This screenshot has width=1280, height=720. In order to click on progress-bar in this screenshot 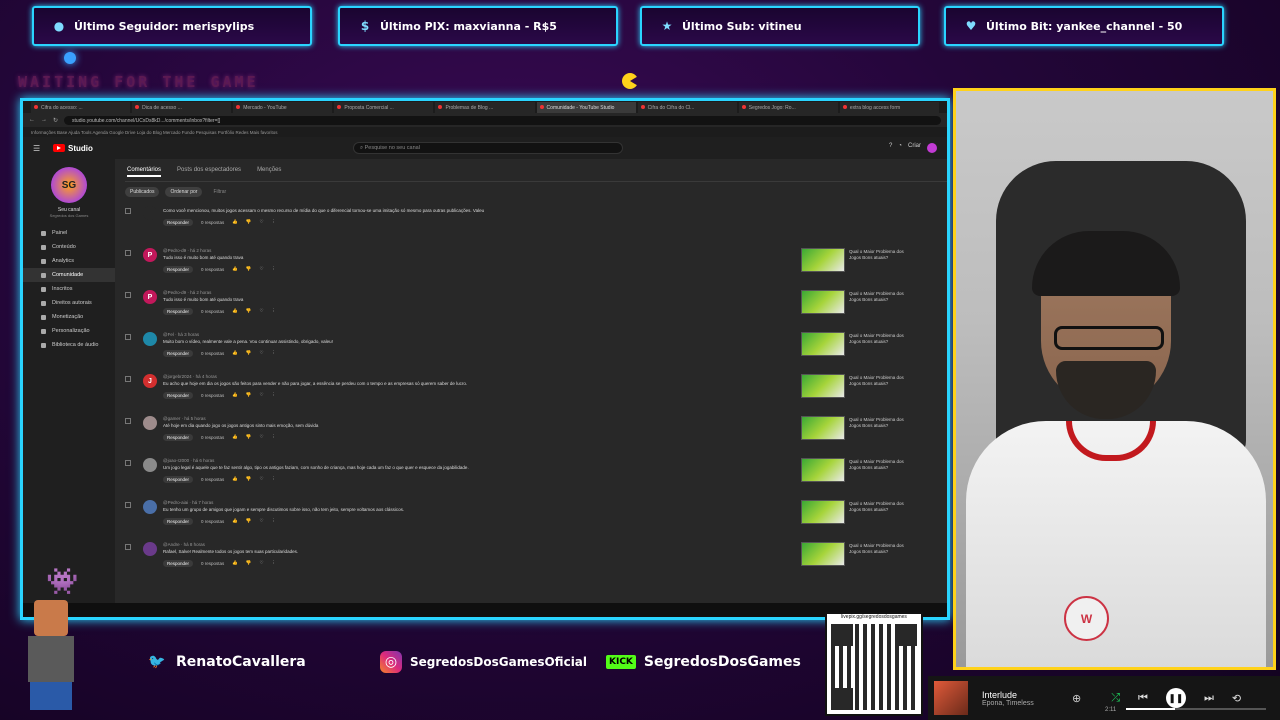, I will do `click(1196, 709)`.